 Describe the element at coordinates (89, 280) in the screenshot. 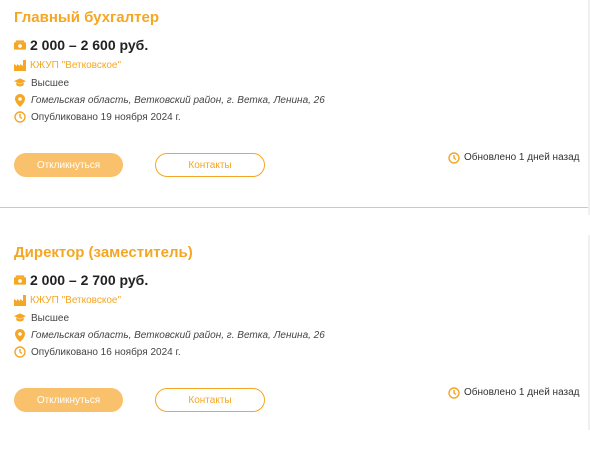

I see `salary: 2 000 – 2 700 руб.` at that location.